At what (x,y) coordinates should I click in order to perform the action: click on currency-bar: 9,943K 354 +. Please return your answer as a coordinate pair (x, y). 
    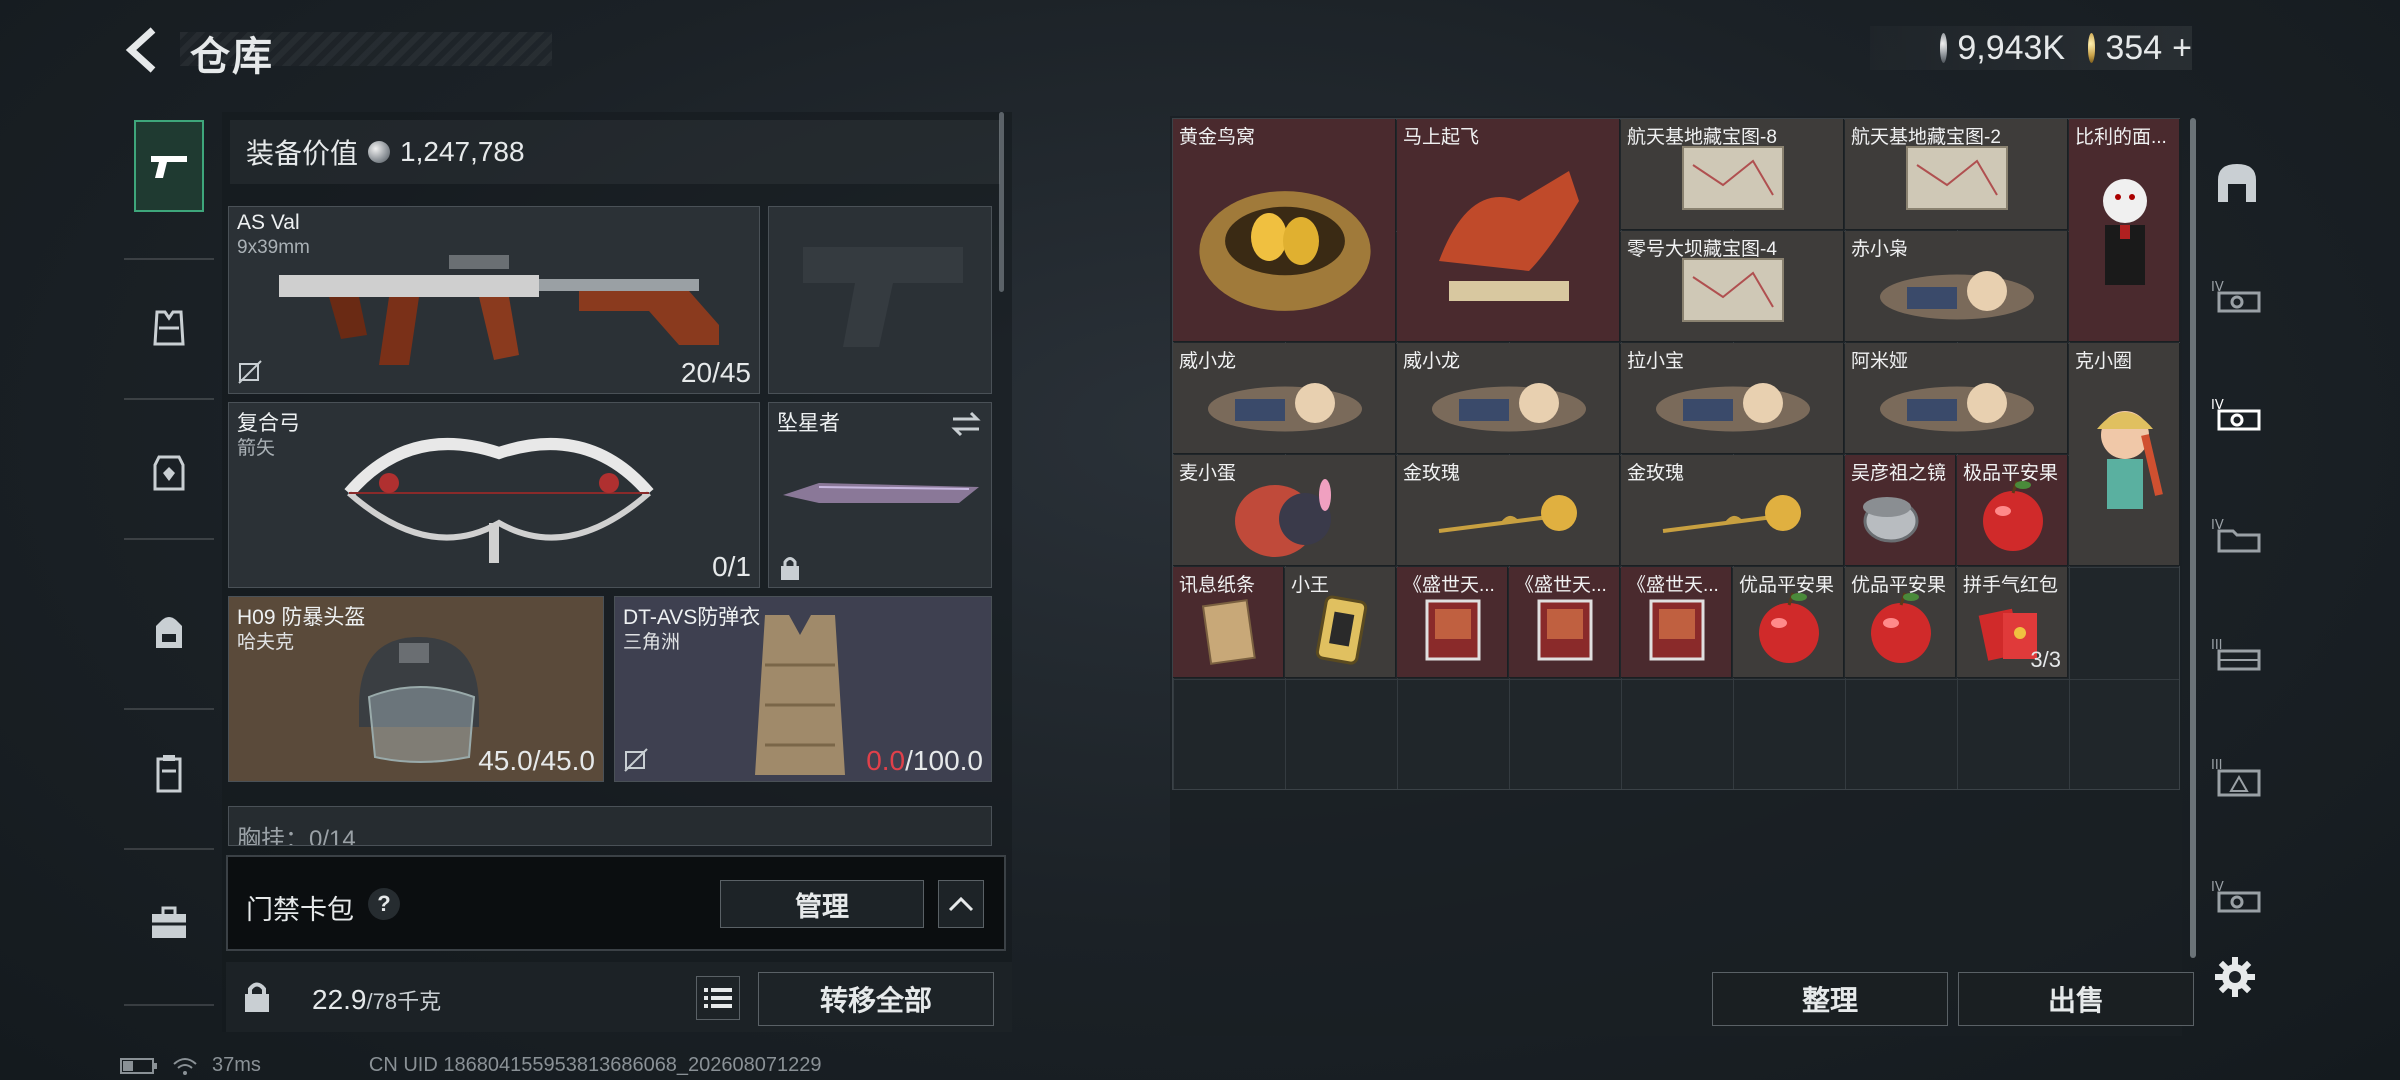
    Looking at the image, I should click on (2031, 48).